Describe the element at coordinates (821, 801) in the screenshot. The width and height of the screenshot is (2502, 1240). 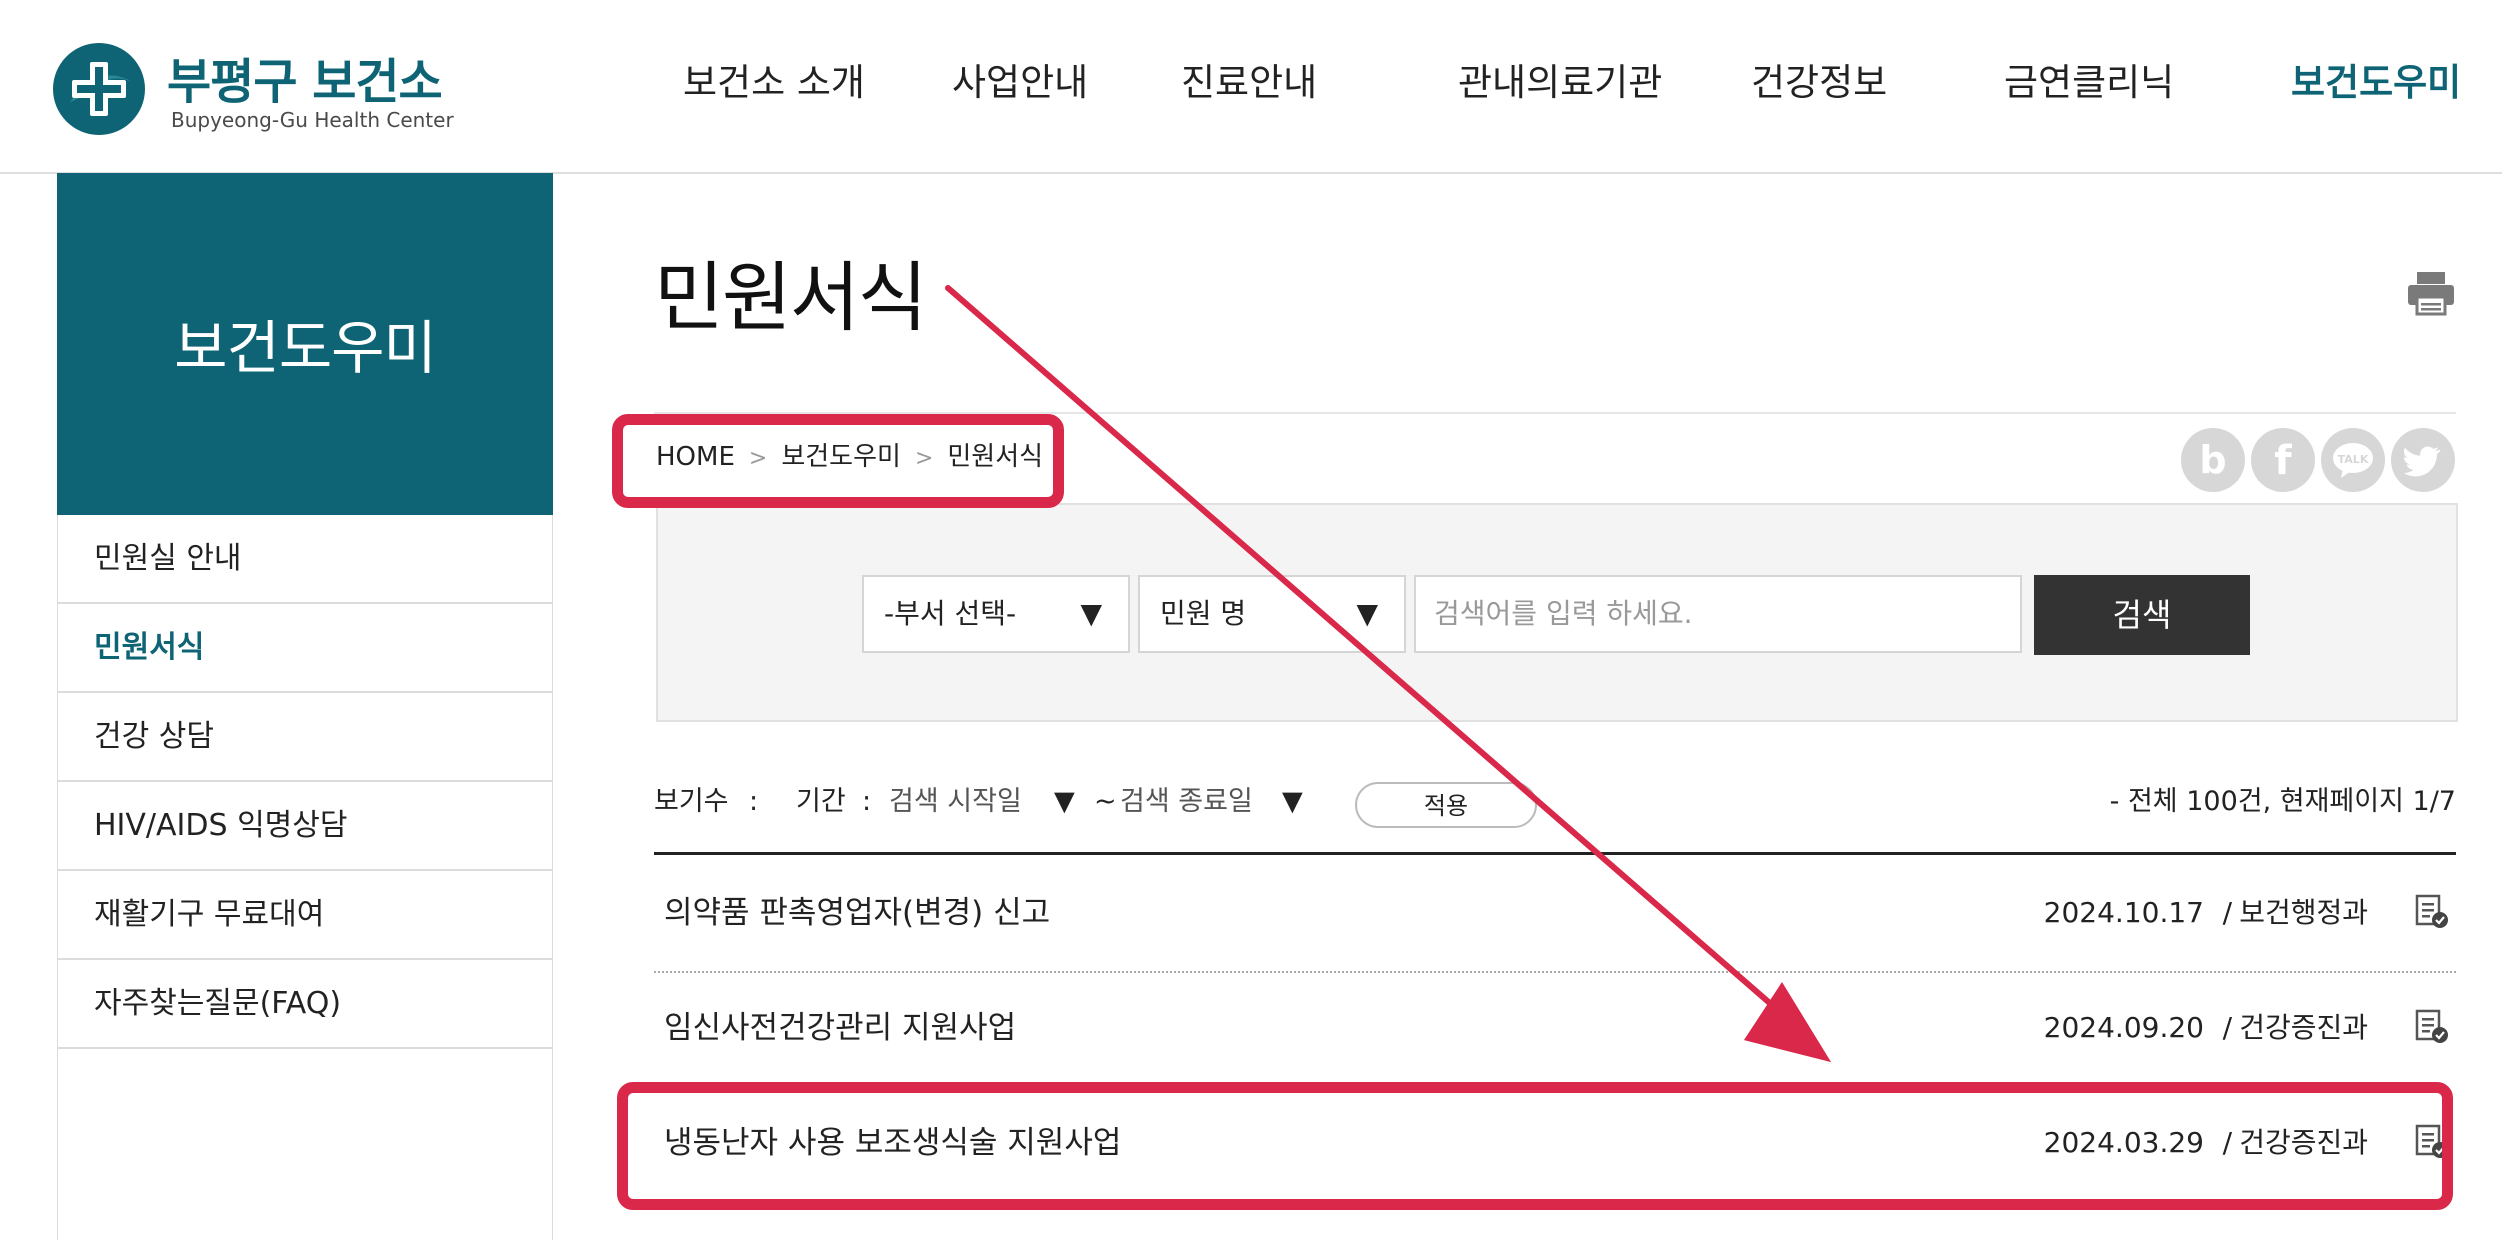
I see `period-label: 기간` at that location.